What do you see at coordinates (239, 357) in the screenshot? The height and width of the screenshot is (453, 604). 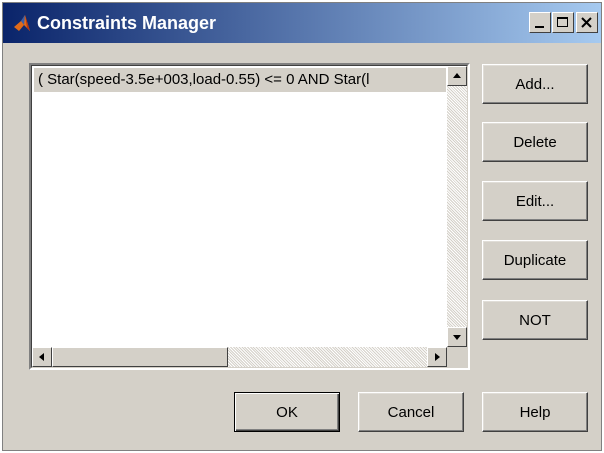 I see `horizontal-scrollbar` at bounding box center [239, 357].